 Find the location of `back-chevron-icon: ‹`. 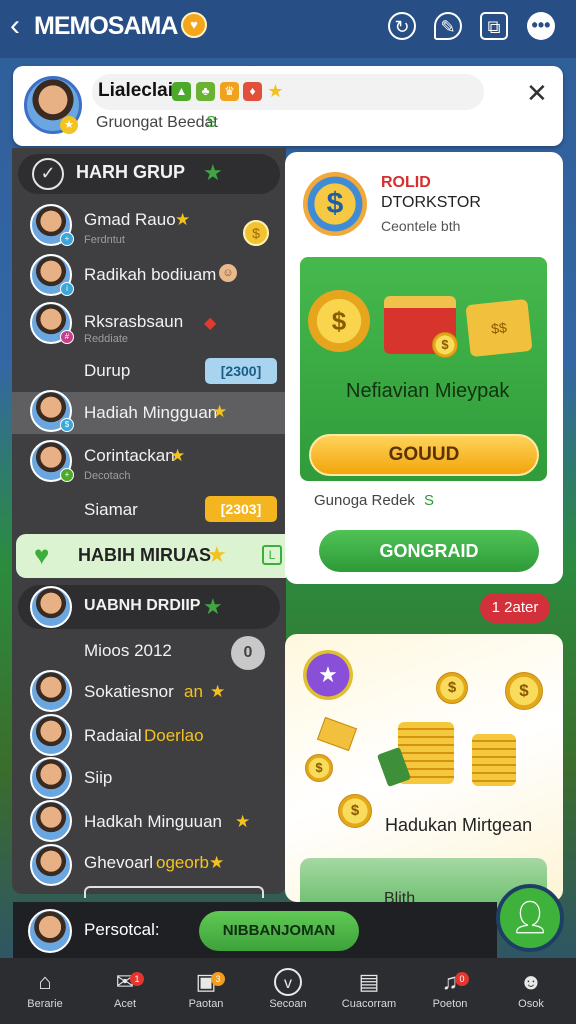

back-chevron-icon: ‹ is located at coordinates (22, 26).